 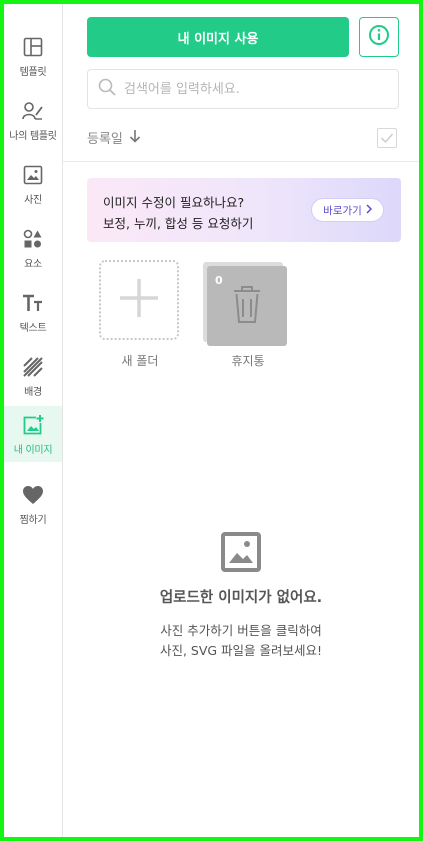 I want to click on search-icon, so click(x=107, y=89).